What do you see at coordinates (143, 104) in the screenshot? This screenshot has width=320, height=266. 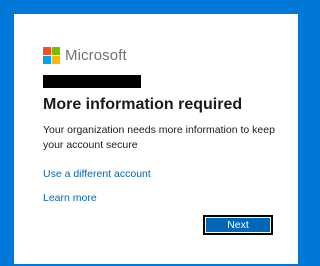 I see `page-title: More information required` at bounding box center [143, 104].